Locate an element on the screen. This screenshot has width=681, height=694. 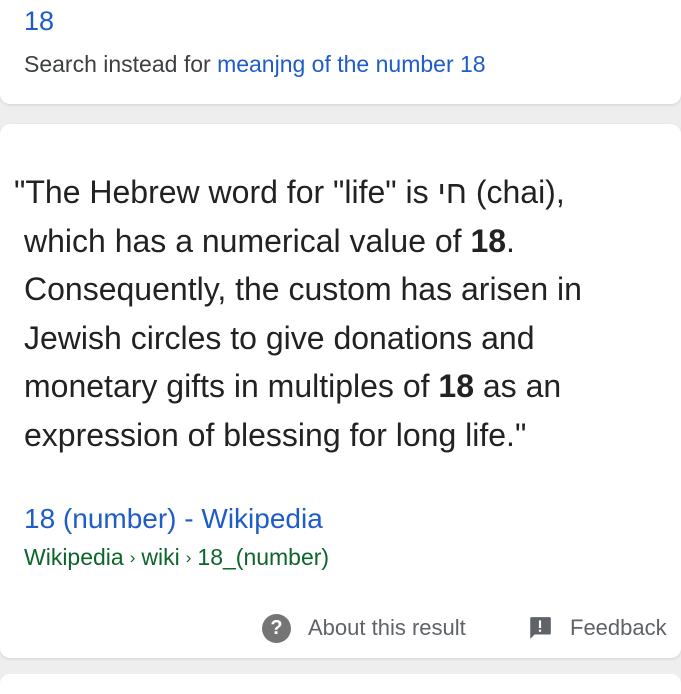
breadcrumb-page: 18_(number) is located at coordinates (263, 557).